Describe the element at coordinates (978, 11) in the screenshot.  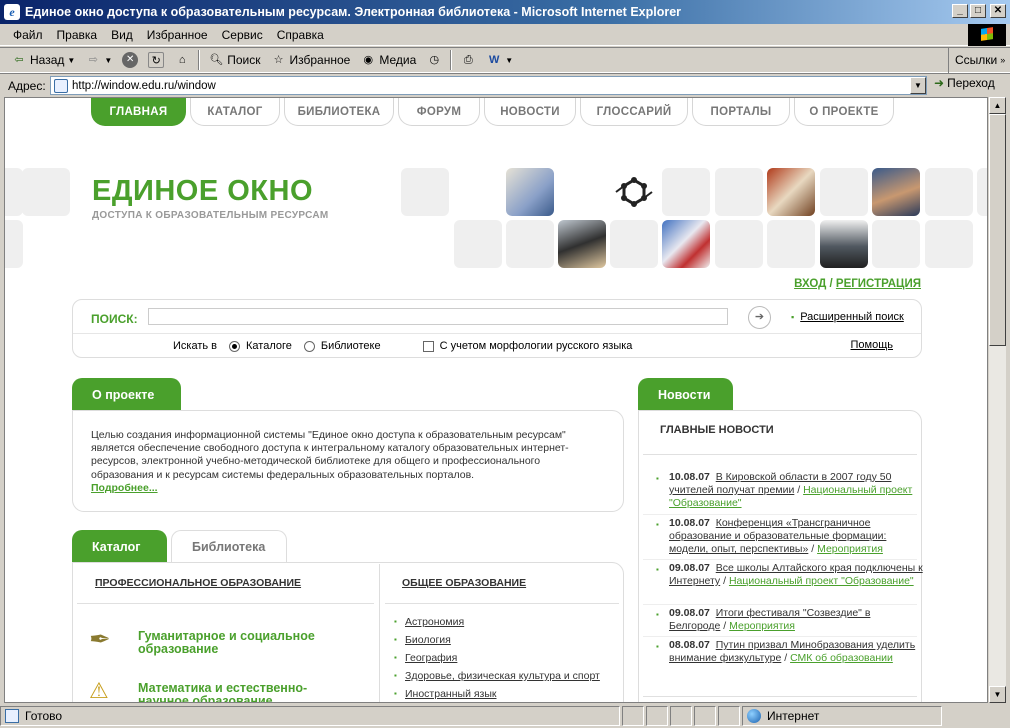
I see `maximize-button: □` at that location.